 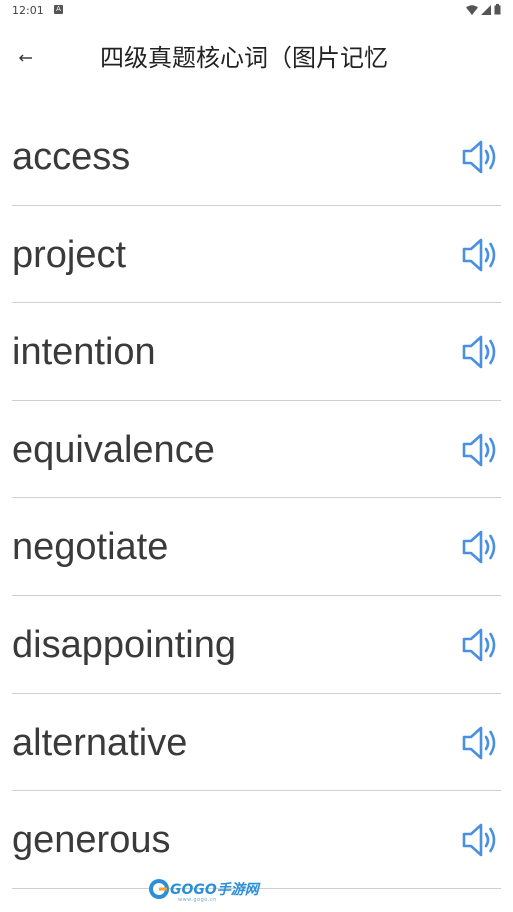 I want to click on signal-icon, so click(x=486, y=9).